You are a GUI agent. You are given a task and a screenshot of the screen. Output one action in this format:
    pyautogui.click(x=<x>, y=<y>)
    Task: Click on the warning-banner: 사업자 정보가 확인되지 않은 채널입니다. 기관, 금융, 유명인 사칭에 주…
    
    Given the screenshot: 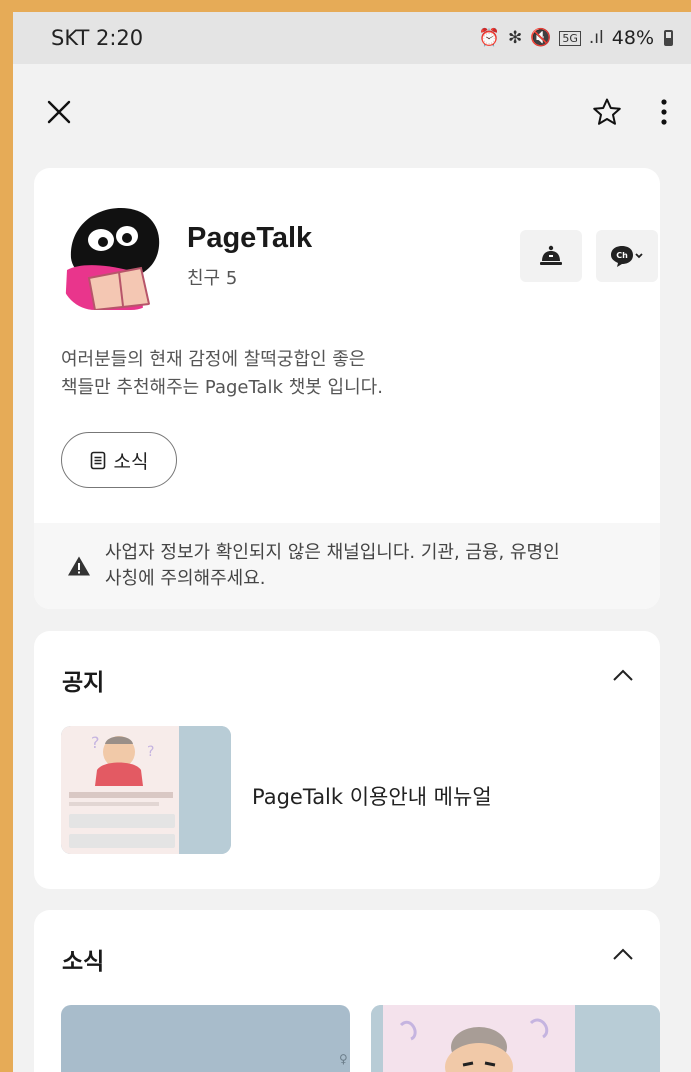 What is the action you would take?
    pyautogui.click(x=347, y=566)
    